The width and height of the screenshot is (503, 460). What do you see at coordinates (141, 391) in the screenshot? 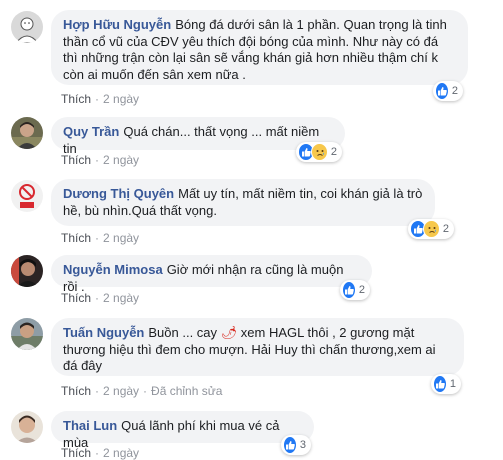
I see `comment-actions: Thích · 2 ngày · Đã chỉnh sửa` at bounding box center [141, 391].